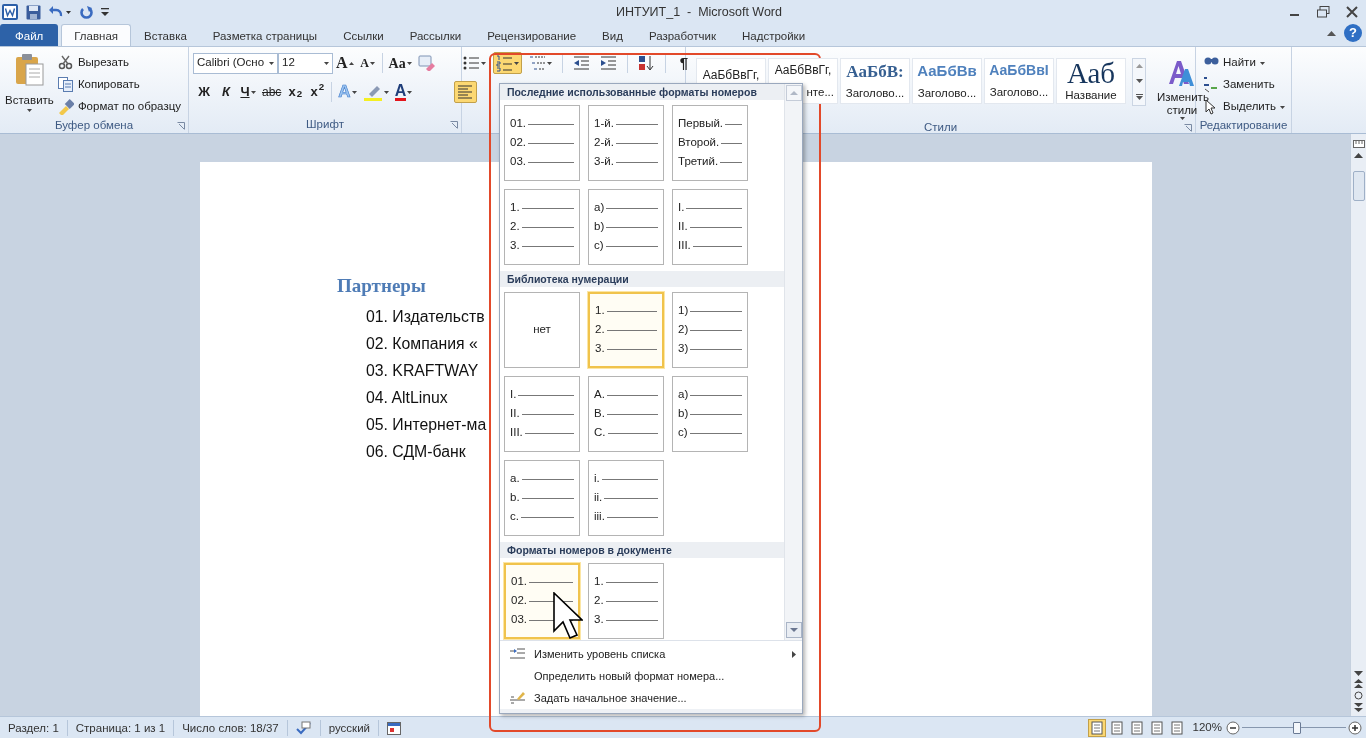  I want to click on clipboard-button: Формат по образцу, so click(119, 107).